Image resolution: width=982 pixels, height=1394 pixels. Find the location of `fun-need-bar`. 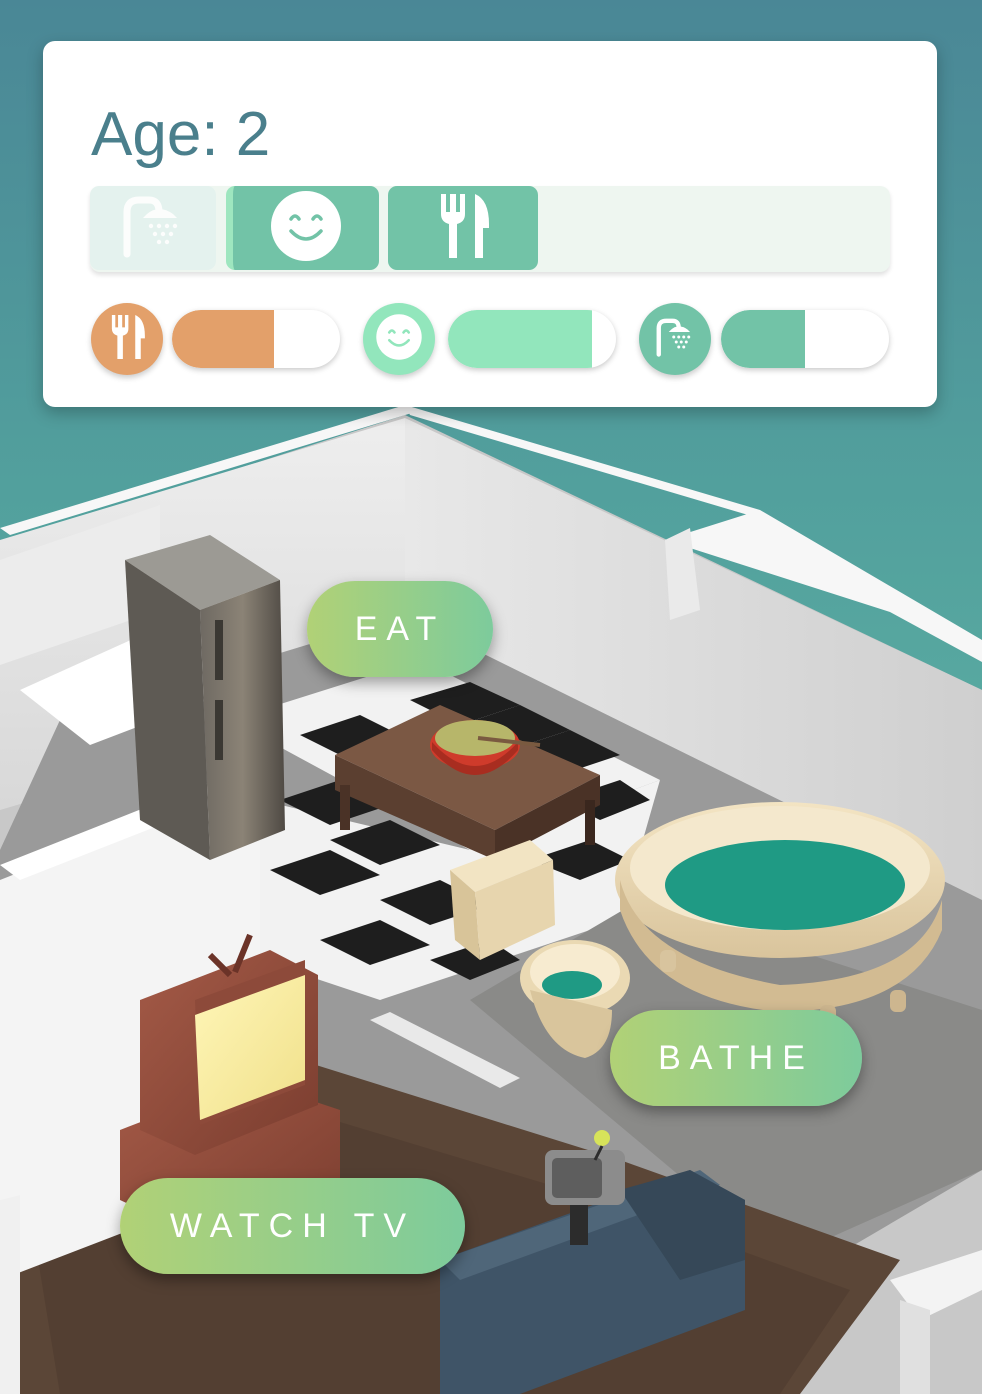

fun-need-bar is located at coordinates (532, 339).